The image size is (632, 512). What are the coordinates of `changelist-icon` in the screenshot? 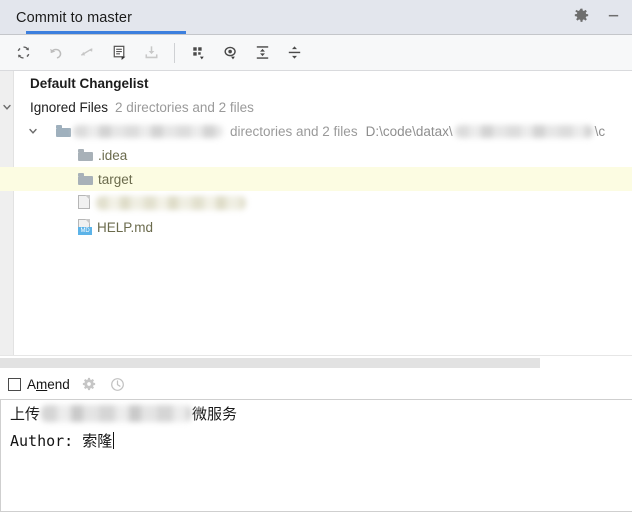 It's located at (119, 53).